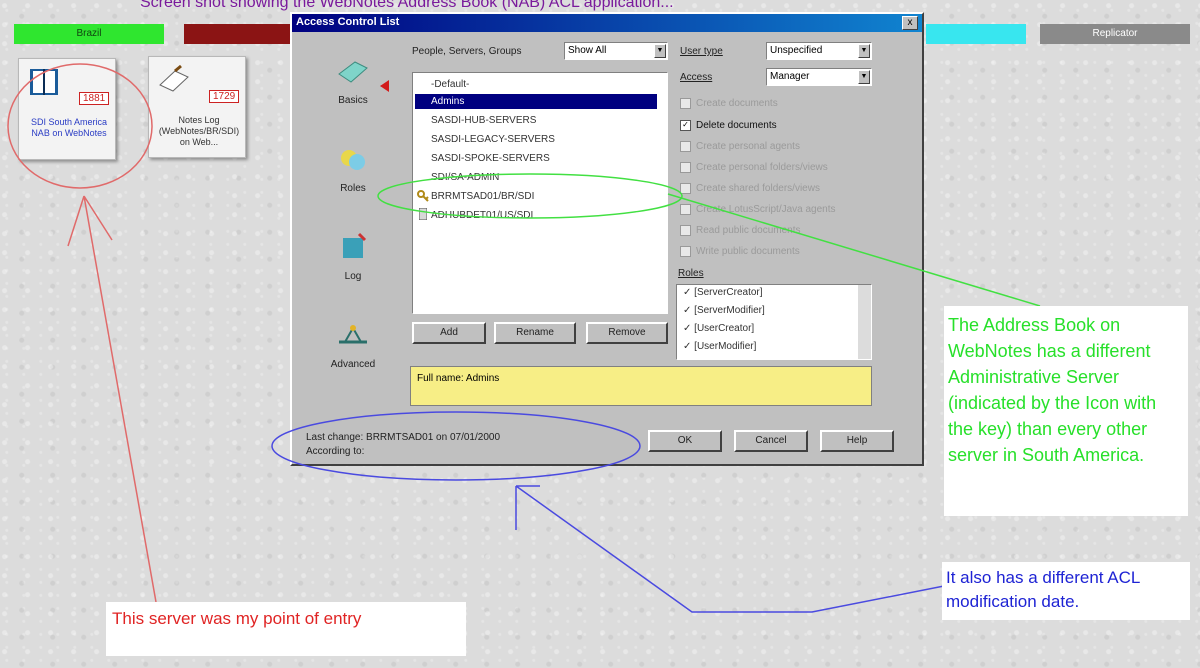  What do you see at coordinates (627, 333) in the screenshot?
I see `remove-button: Remove` at bounding box center [627, 333].